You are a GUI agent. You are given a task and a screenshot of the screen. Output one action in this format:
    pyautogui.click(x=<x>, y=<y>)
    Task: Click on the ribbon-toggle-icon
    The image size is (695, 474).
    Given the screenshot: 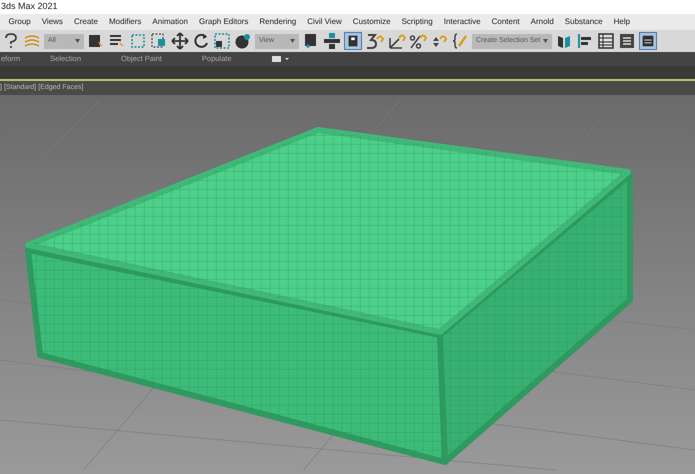 What is the action you would take?
    pyautogui.click(x=648, y=41)
    